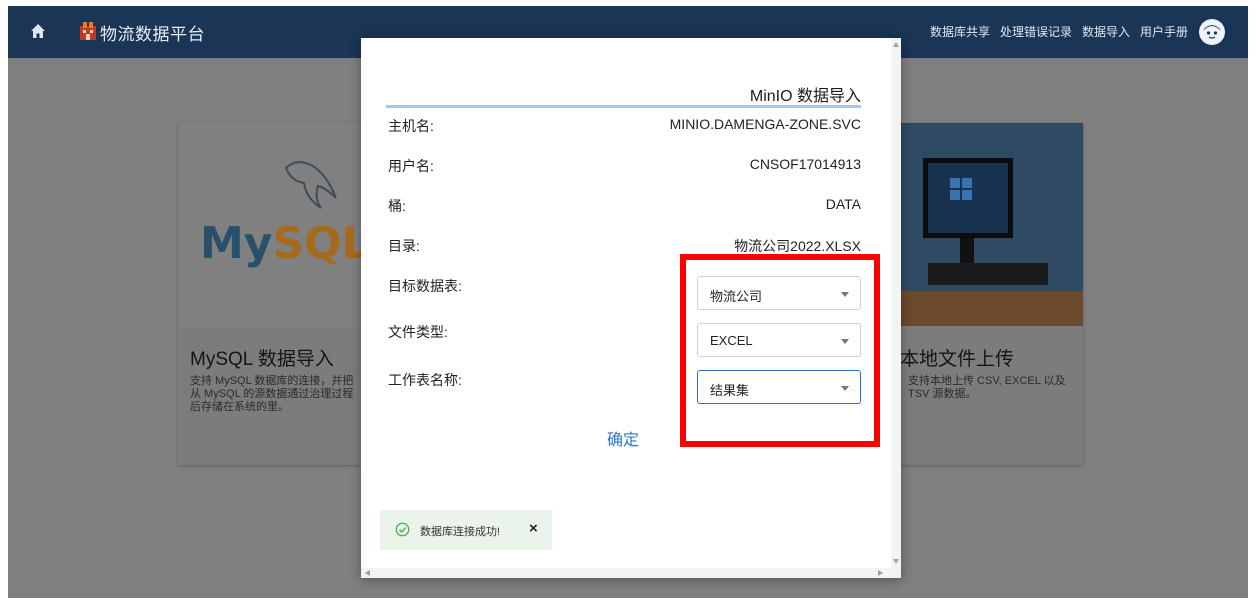  Describe the element at coordinates (38, 31) in the screenshot. I see `home-icon` at that location.